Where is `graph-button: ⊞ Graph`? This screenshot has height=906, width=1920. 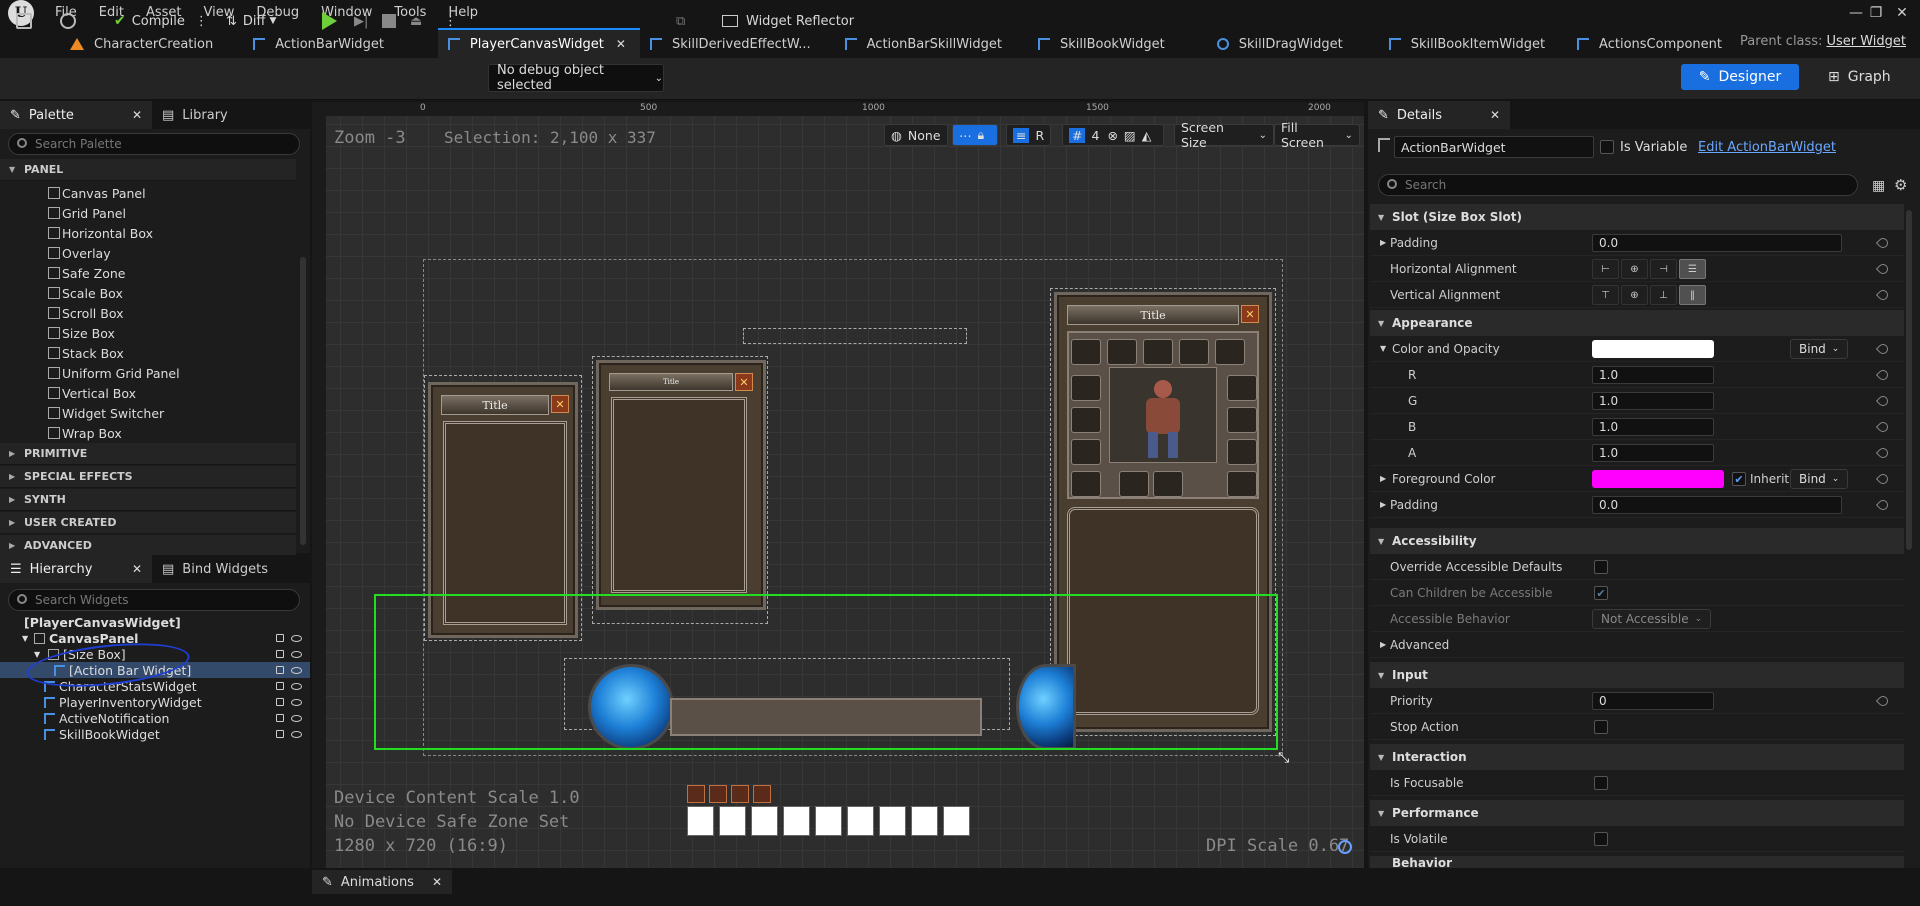
graph-button: ⊞ Graph is located at coordinates (1859, 77).